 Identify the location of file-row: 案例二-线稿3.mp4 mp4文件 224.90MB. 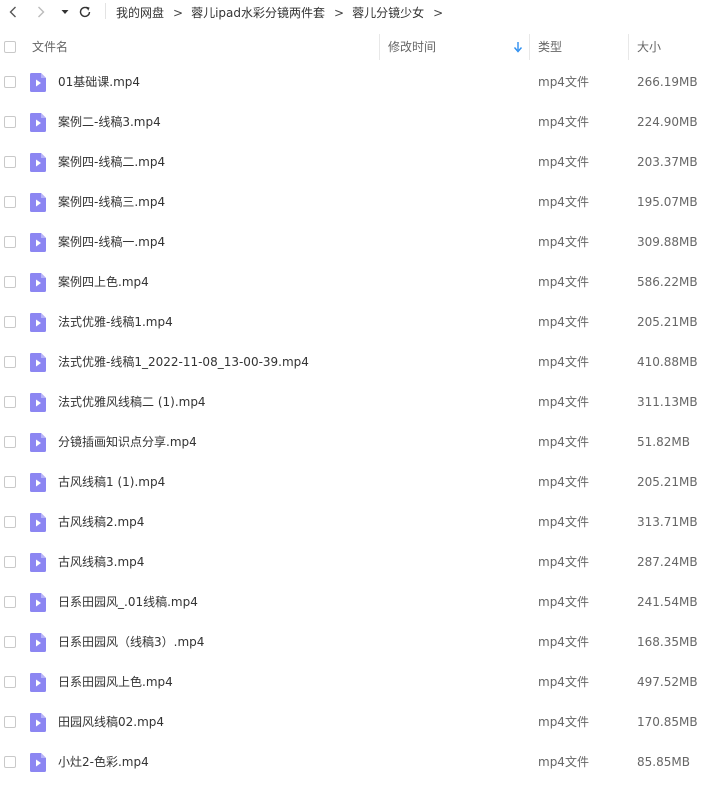
(358, 122).